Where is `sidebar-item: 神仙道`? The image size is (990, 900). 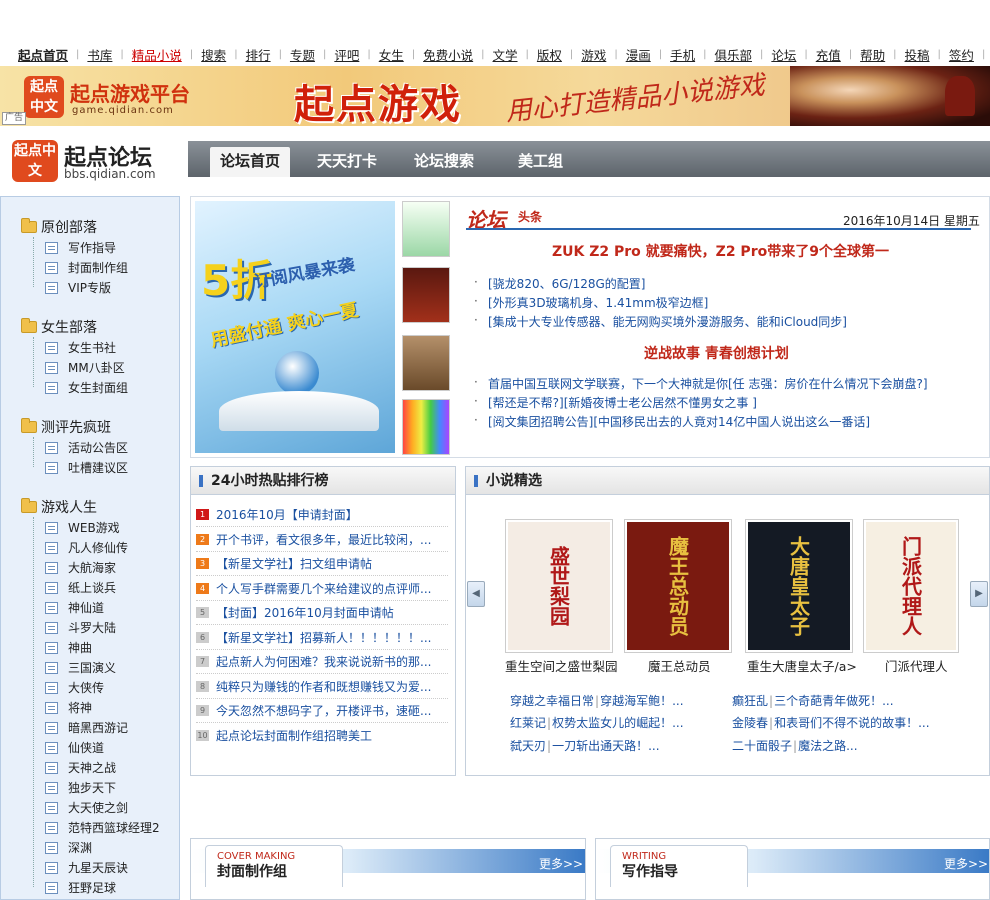
sidebar-item: 神仙道 is located at coordinates (74, 607).